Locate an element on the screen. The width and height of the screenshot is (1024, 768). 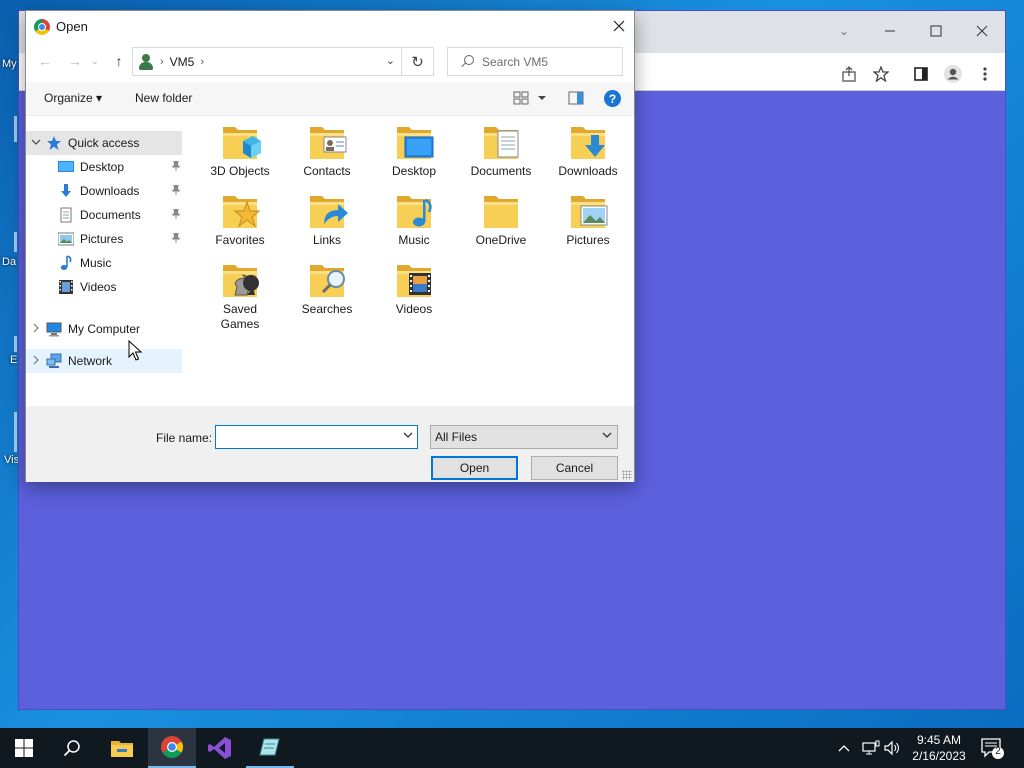
share-icon is located at coordinates (849, 74).